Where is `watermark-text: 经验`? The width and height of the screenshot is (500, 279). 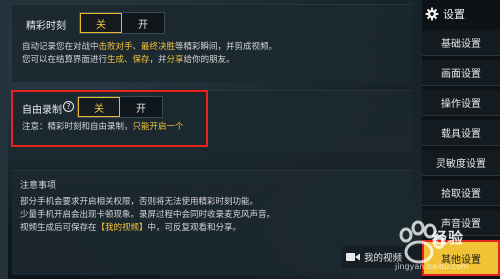 watermark-text: 经验 is located at coordinates (448, 238).